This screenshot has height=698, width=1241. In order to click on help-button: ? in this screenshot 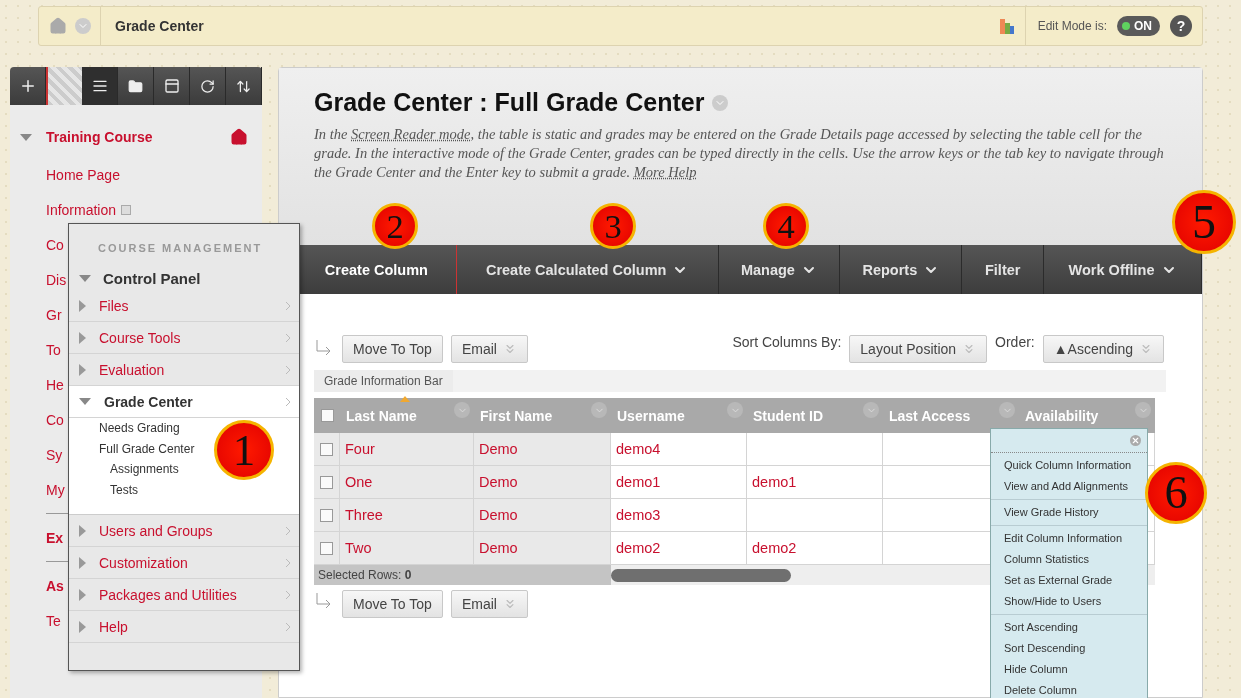, I will do `click(1181, 26)`.